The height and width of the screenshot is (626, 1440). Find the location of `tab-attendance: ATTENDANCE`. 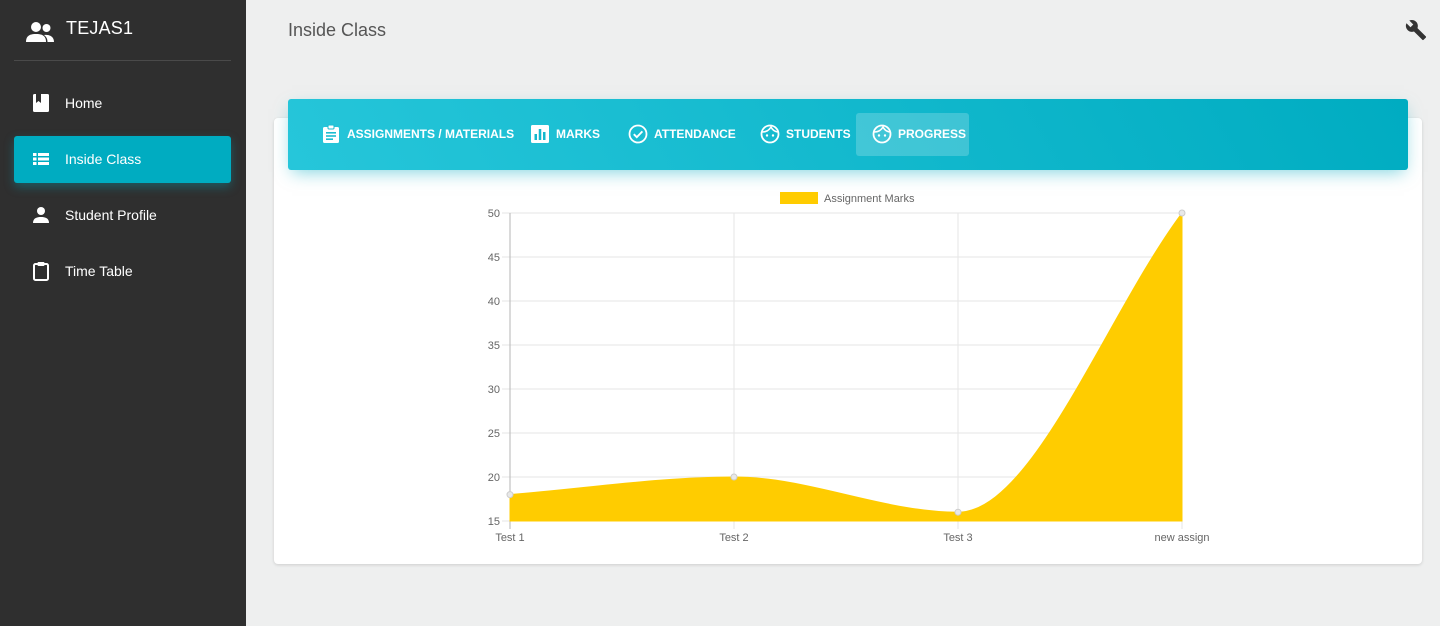

tab-attendance: ATTENDANCE is located at coordinates (677, 134).